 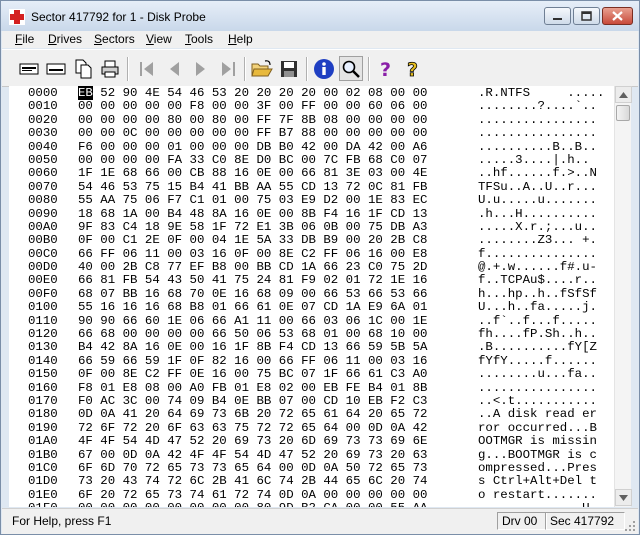 What do you see at coordinates (43, 133) in the screenshot?
I see `row-offset: 0030` at bounding box center [43, 133].